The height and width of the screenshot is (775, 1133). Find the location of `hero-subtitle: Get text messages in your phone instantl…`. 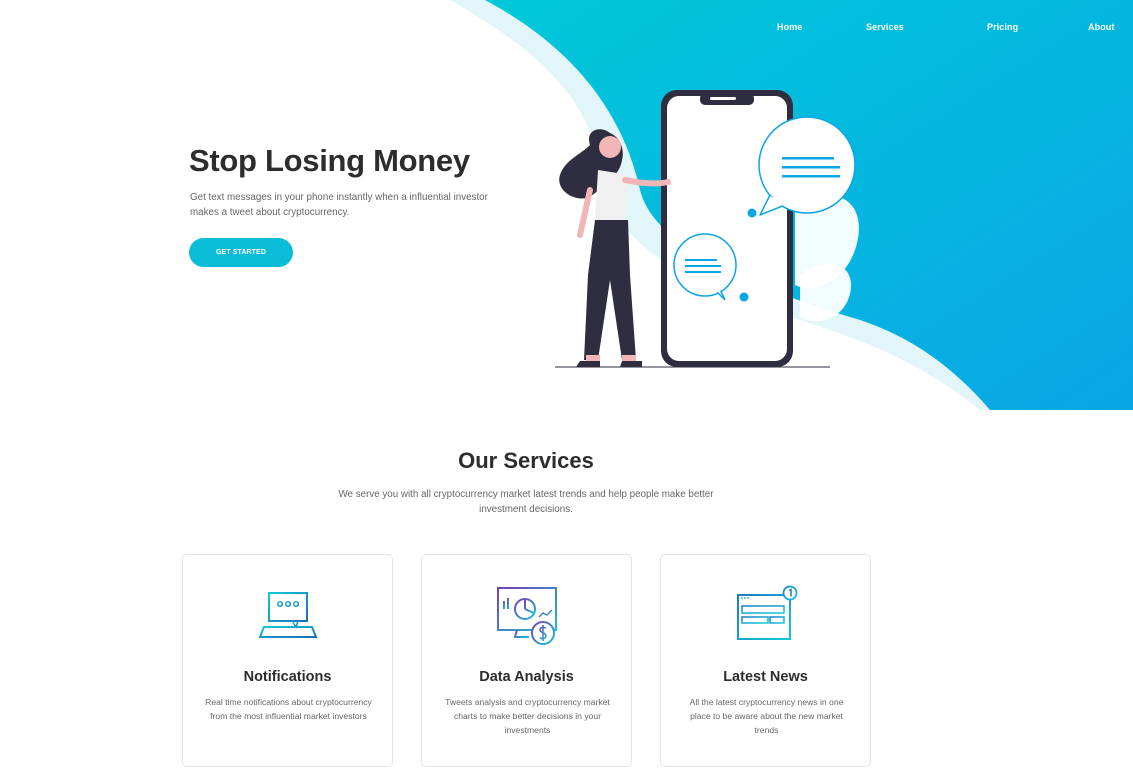

hero-subtitle: Get text messages in your phone instantl… is located at coordinates (339, 205).